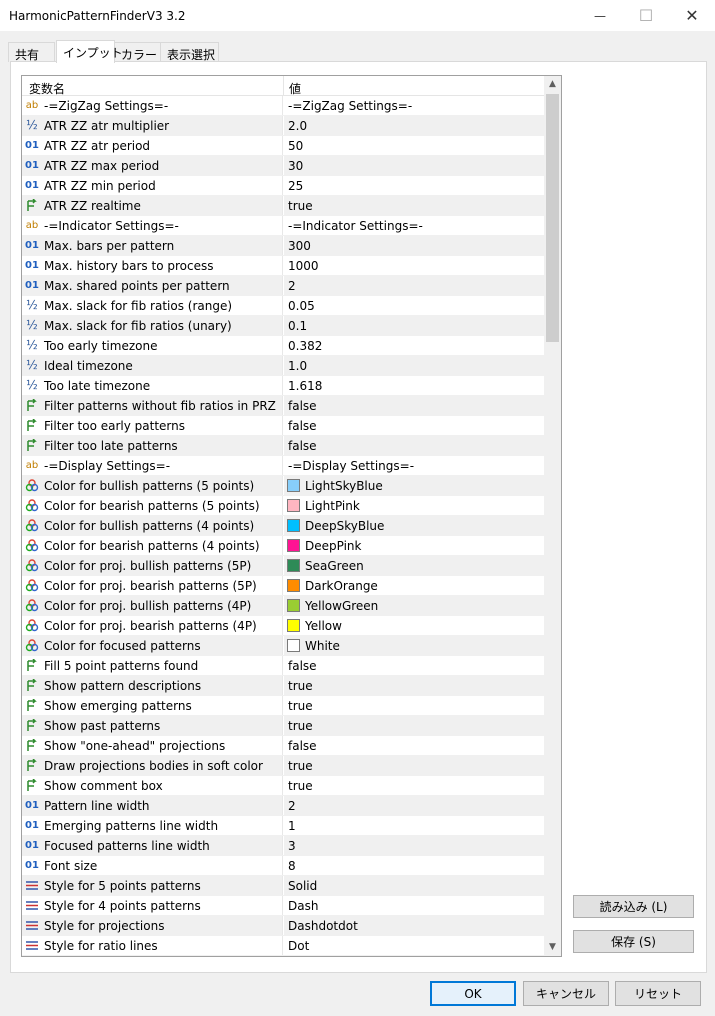 The width and height of the screenshot is (715, 1016). Describe the element at coordinates (152, 685) in the screenshot. I see `variable-cell: Show pattern descriptions` at that location.